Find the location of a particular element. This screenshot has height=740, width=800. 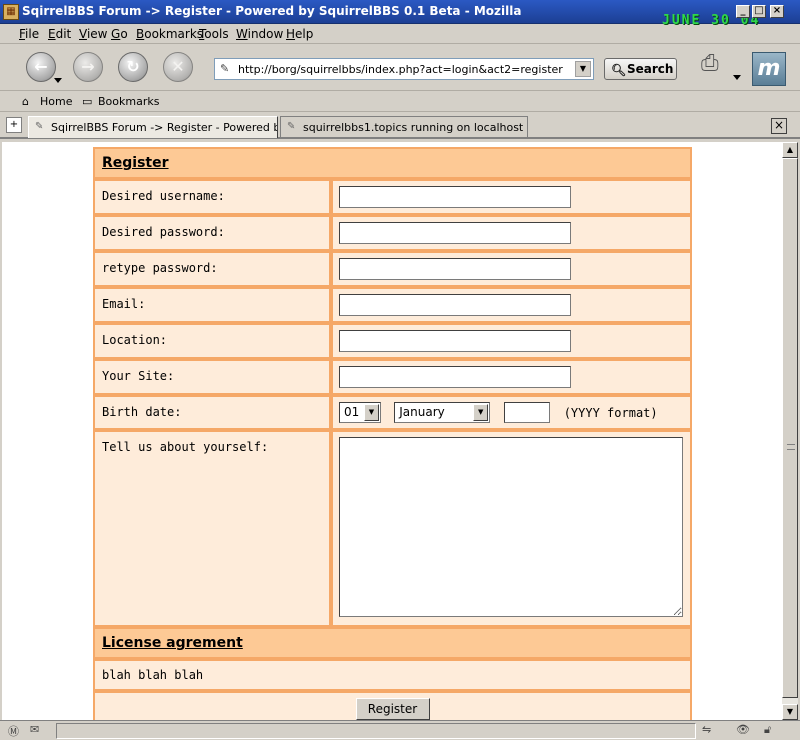

home-button: Home is located at coordinates (56, 101).